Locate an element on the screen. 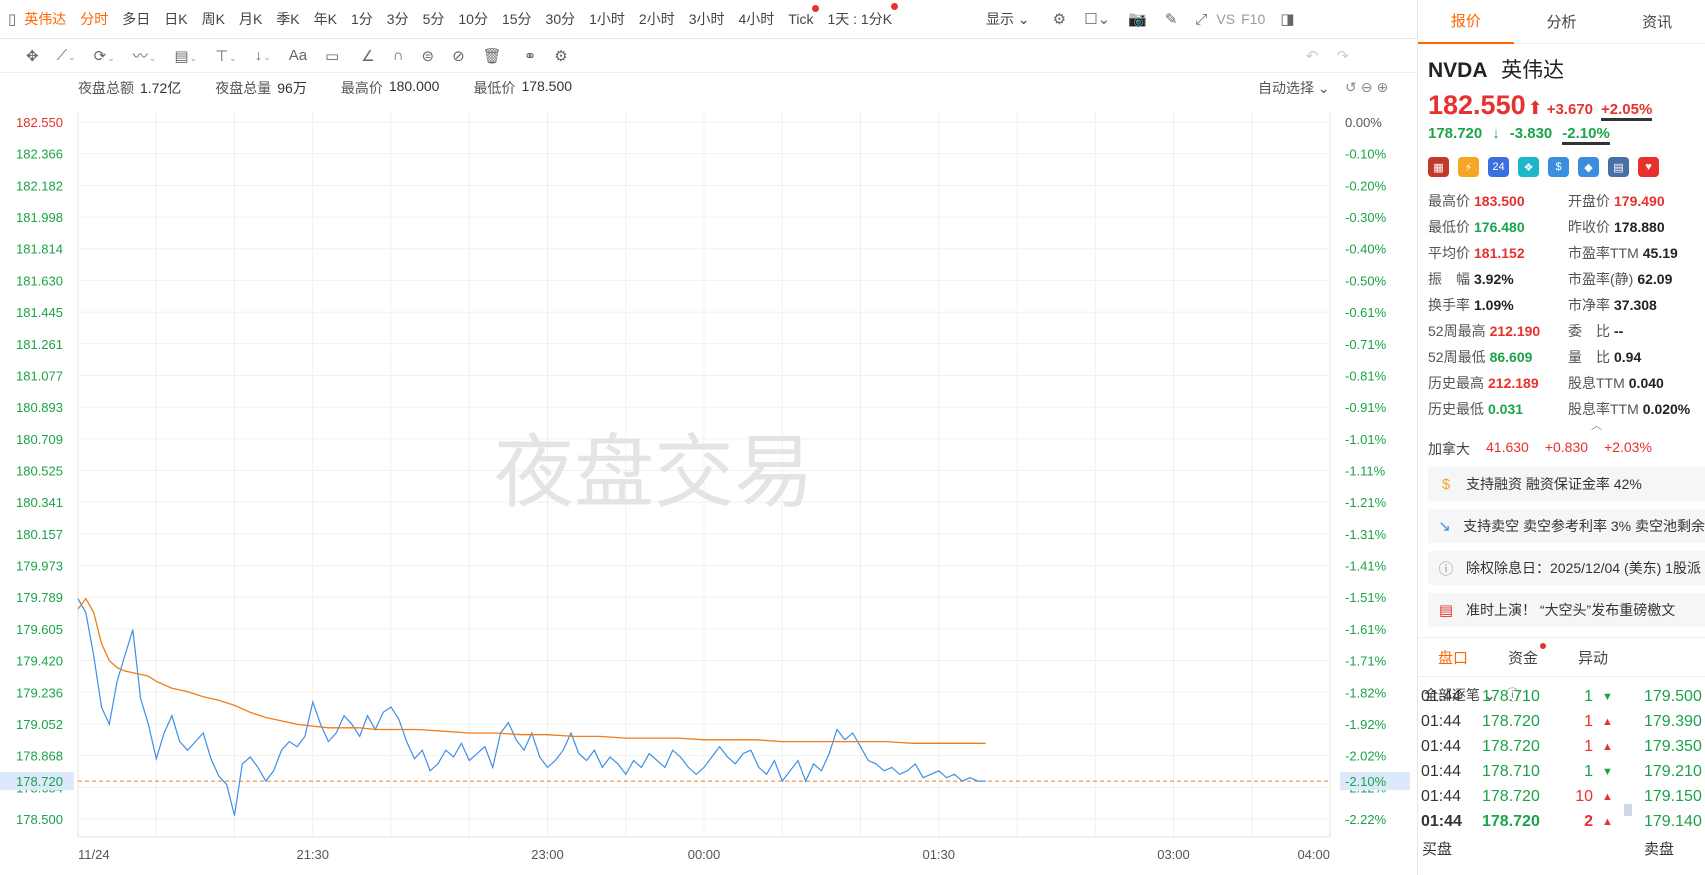  y-tick-label: 181.445 is located at coordinates (39, 312).